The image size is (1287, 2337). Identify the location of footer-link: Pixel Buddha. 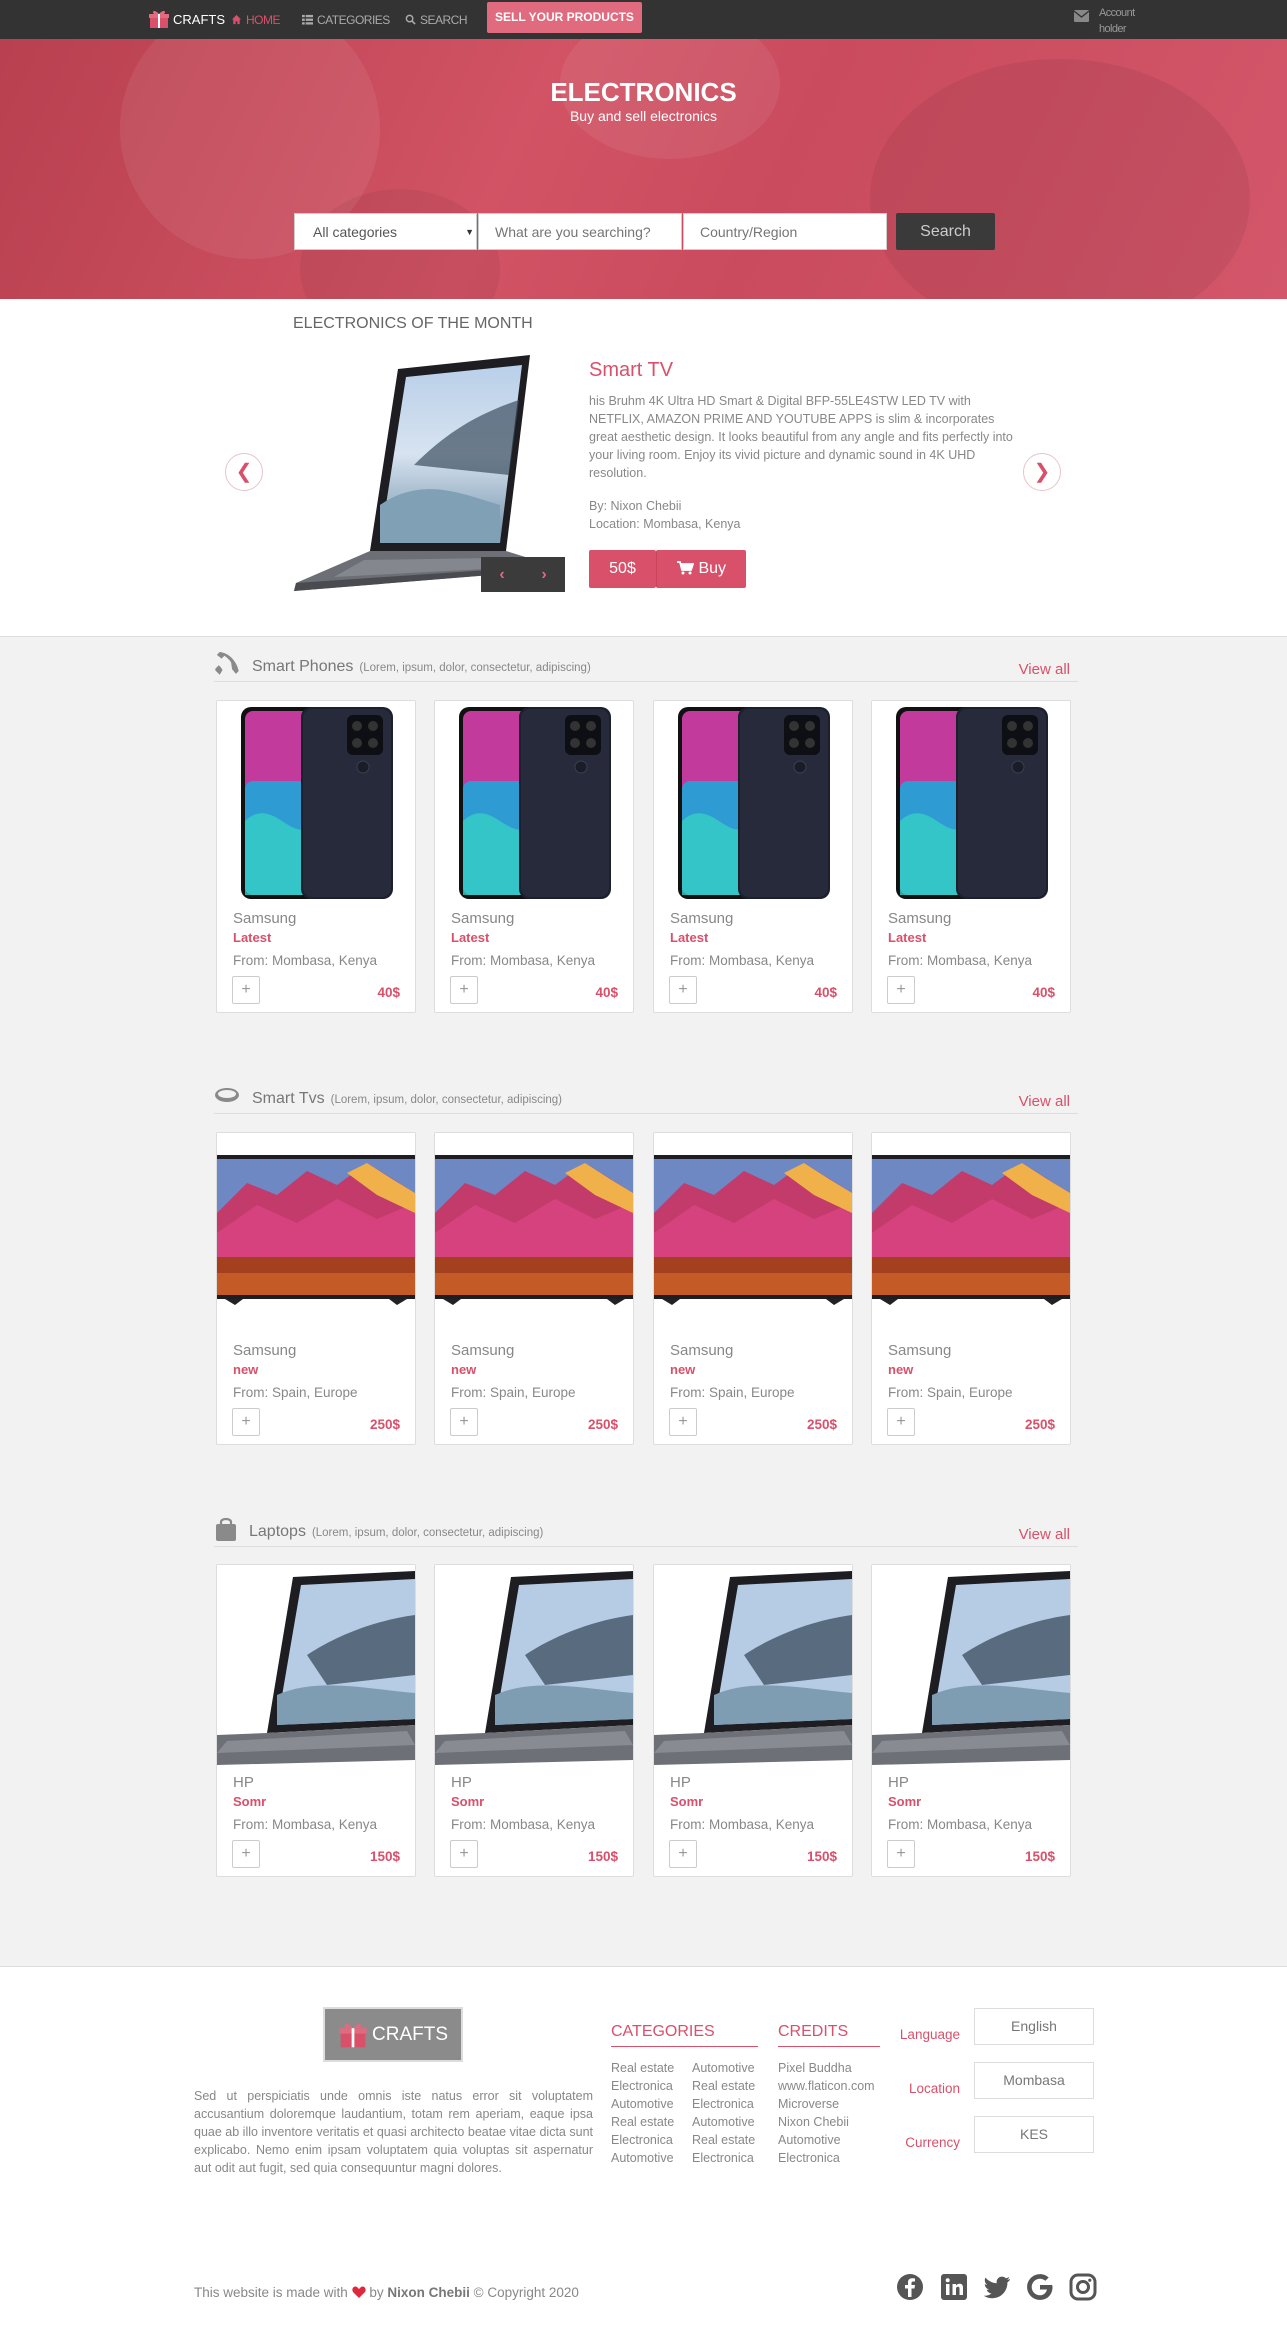
(826, 2068).